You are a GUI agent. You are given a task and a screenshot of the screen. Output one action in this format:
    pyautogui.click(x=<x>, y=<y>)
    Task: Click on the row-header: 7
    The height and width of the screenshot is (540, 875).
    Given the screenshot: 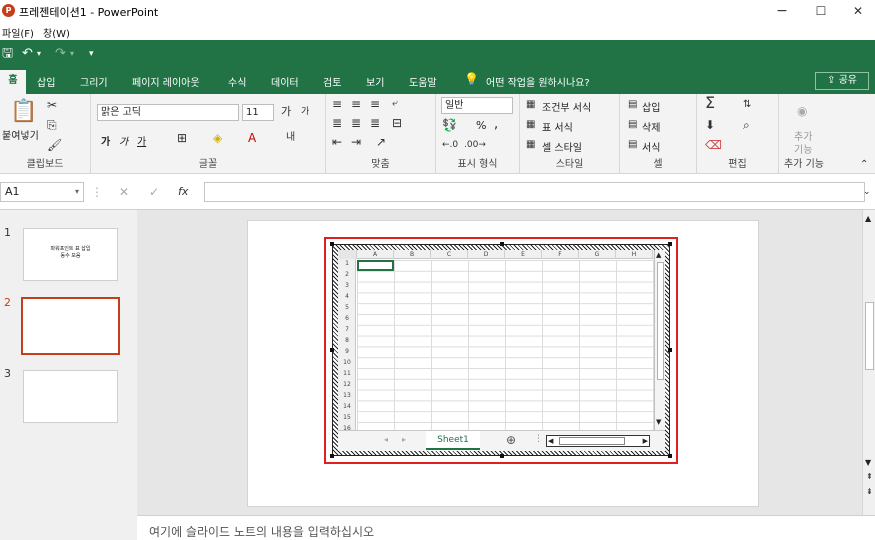 What is the action you would take?
    pyautogui.click(x=347, y=329)
    